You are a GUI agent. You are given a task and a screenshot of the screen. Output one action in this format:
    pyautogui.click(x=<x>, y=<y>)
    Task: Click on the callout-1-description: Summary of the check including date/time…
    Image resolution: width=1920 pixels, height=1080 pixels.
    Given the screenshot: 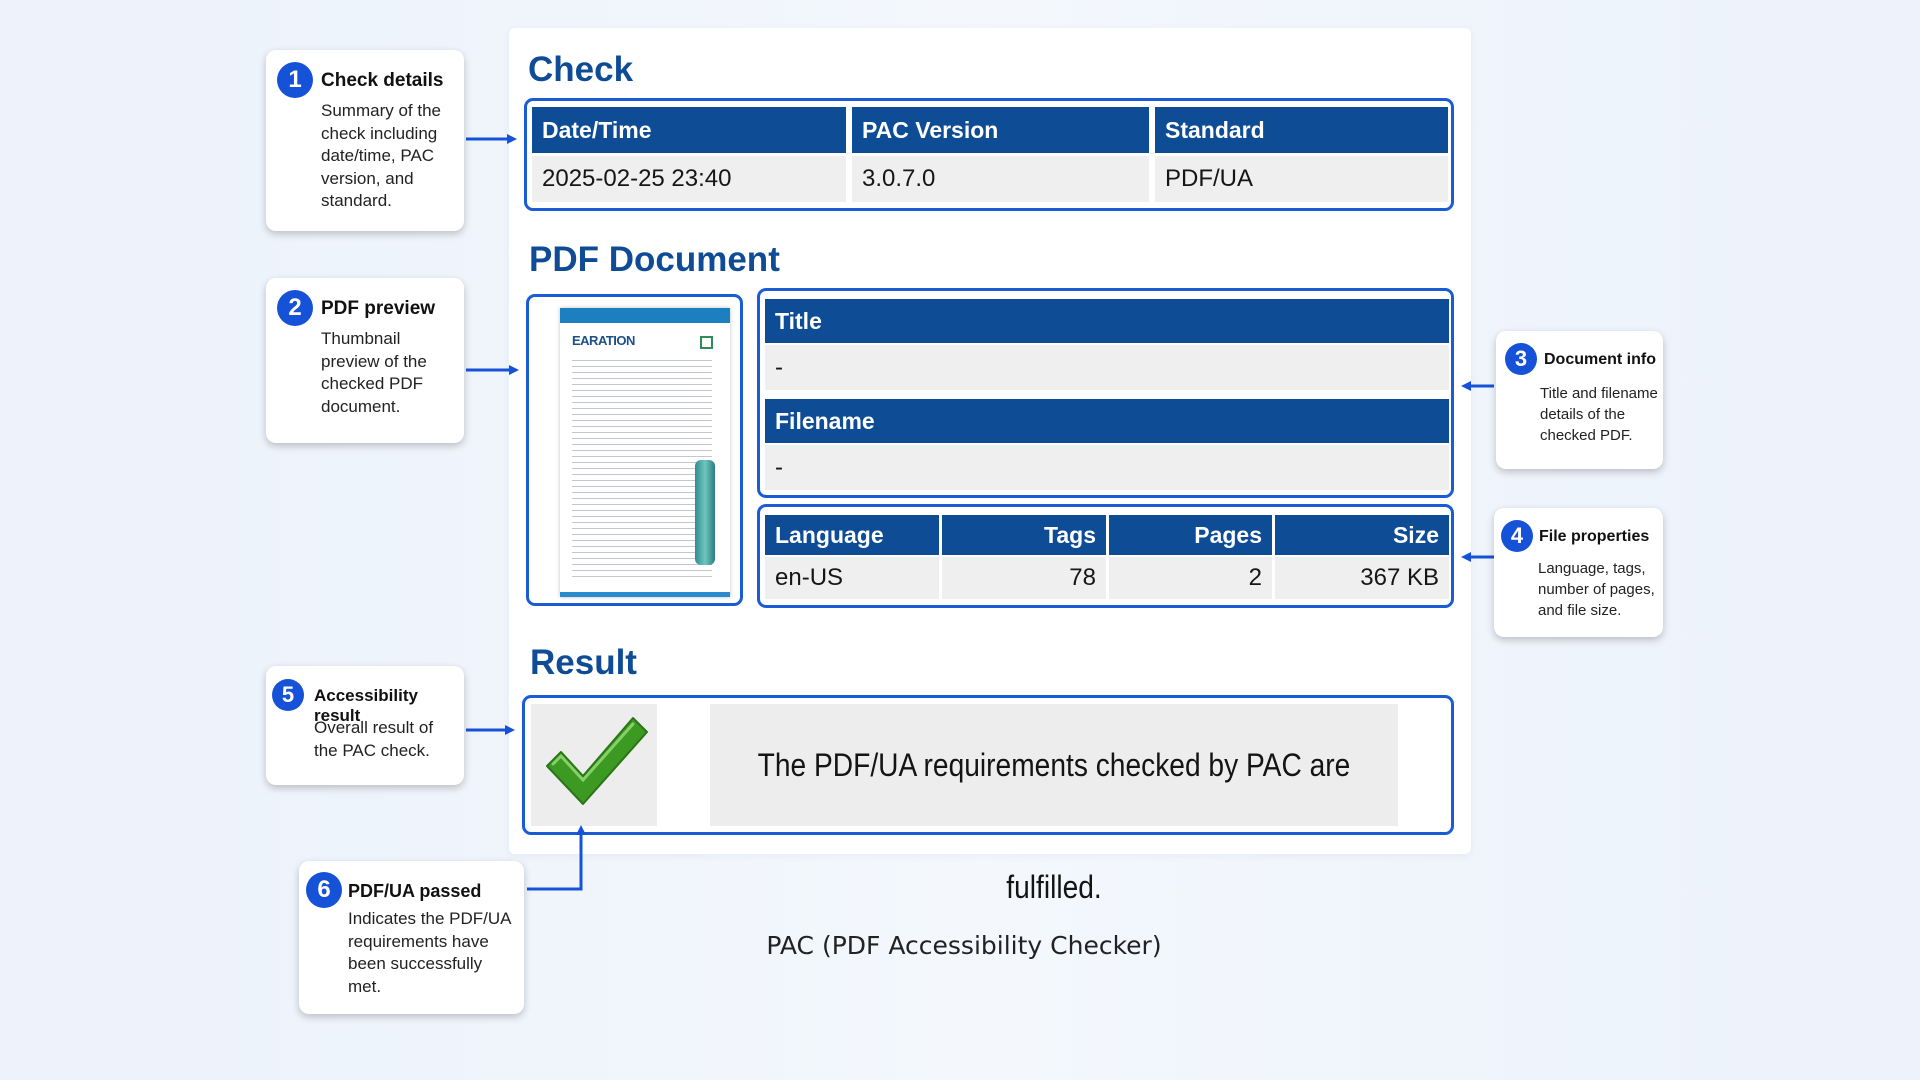 What is the action you would take?
    pyautogui.click(x=381, y=155)
    